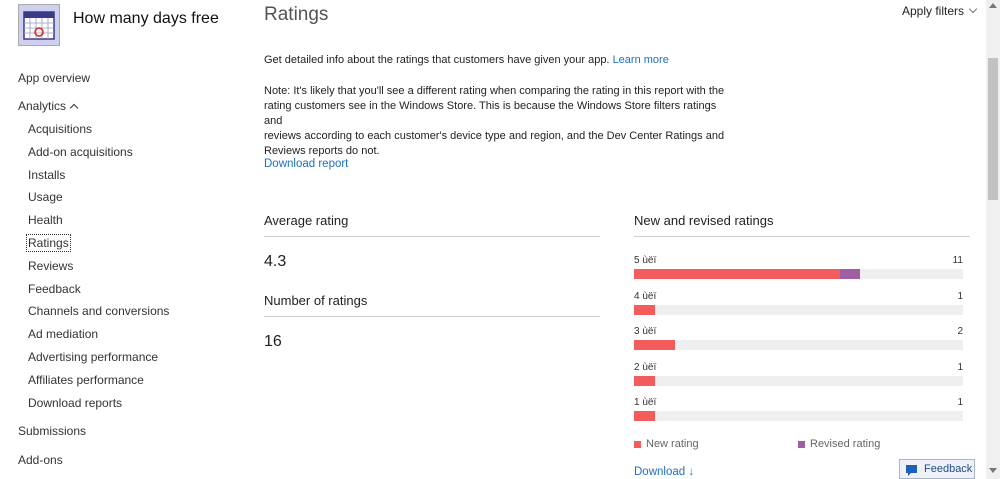 The image size is (1000, 479). What do you see at coordinates (273, 341) in the screenshot?
I see `number-of-ratings-value: 16` at bounding box center [273, 341].